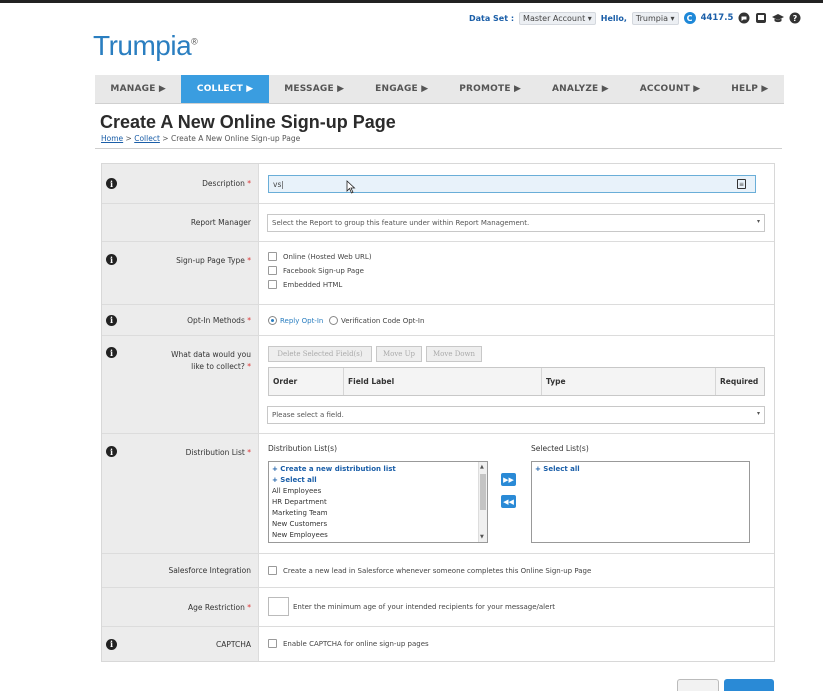 Image resolution: width=823 pixels, height=691 pixels. Describe the element at coordinates (147, 138) in the screenshot. I see `breadcrumb-collect-link: Collect` at that location.